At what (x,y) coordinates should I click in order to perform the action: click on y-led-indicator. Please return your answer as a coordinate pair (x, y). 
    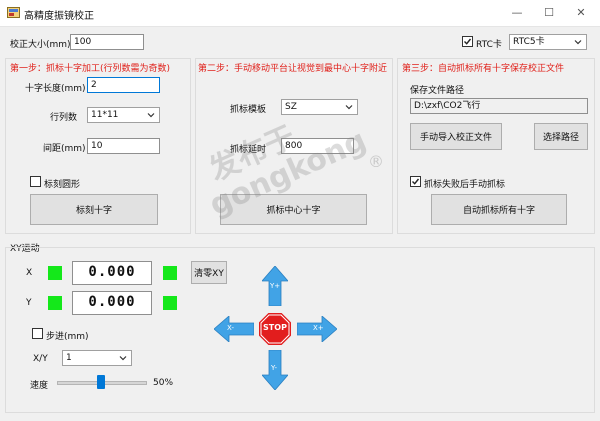
    Looking at the image, I should click on (55, 303).